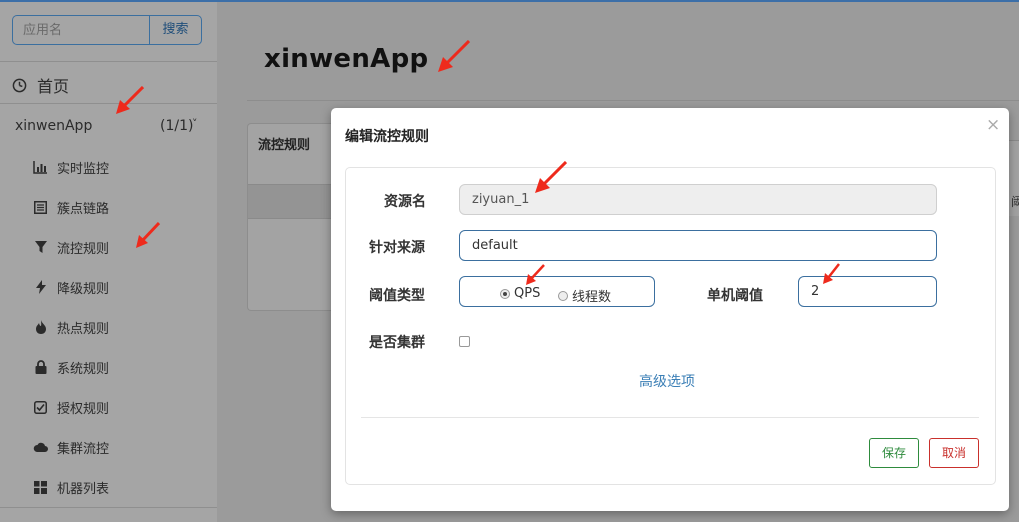 This screenshot has width=1019, height=522. What do you see at coordinates (633, 100) in the screenshot?
I see `title-divider` at bounding box center [633, 100].